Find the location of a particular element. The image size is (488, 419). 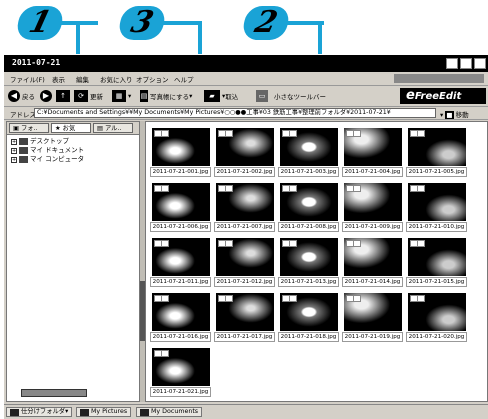

status-tab-my-pictures: My Pictures is located at coordinates (104, 412).